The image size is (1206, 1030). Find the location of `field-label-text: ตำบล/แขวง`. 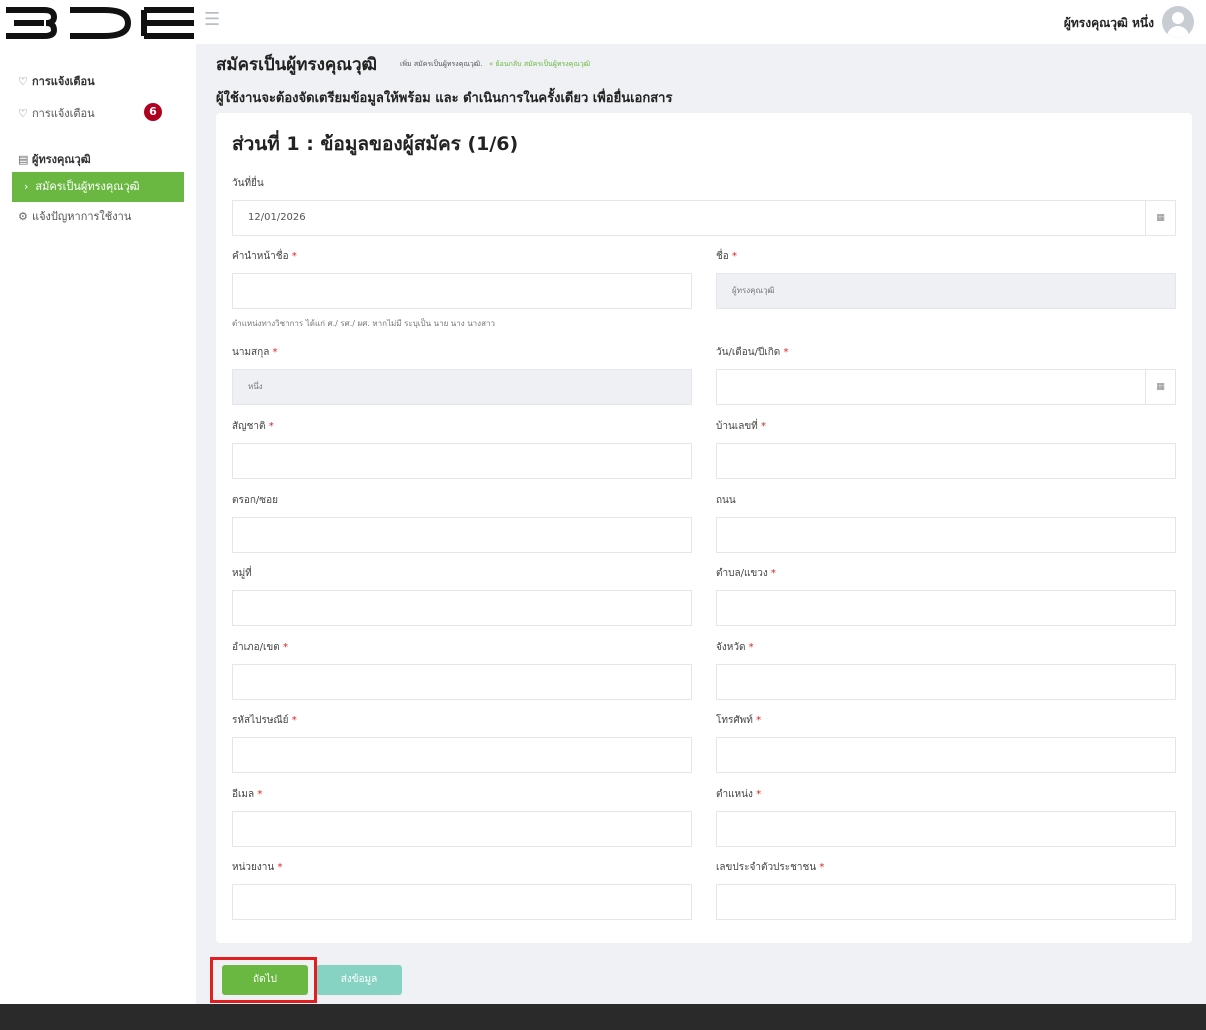

field-label-text: ตำบล/แขวง is located at coordinates (742, 573).